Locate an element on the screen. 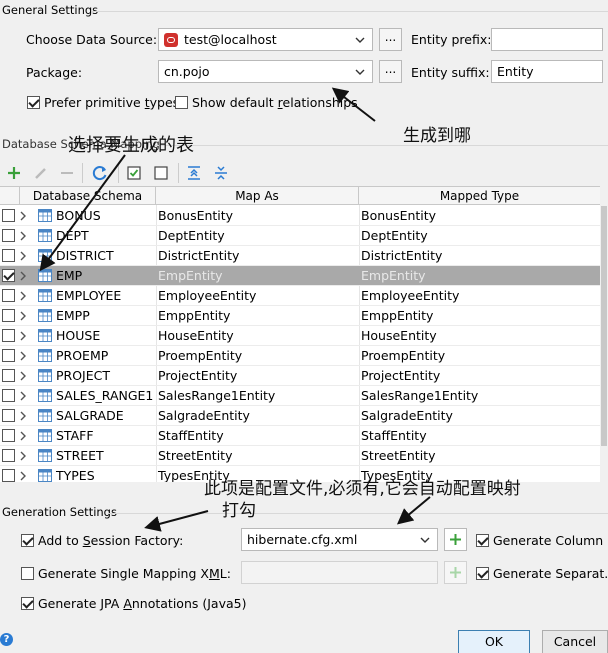 Image resolution: width=608 pixels, height=653 pixels. select-all-icon is located at coordinates (134, 173).